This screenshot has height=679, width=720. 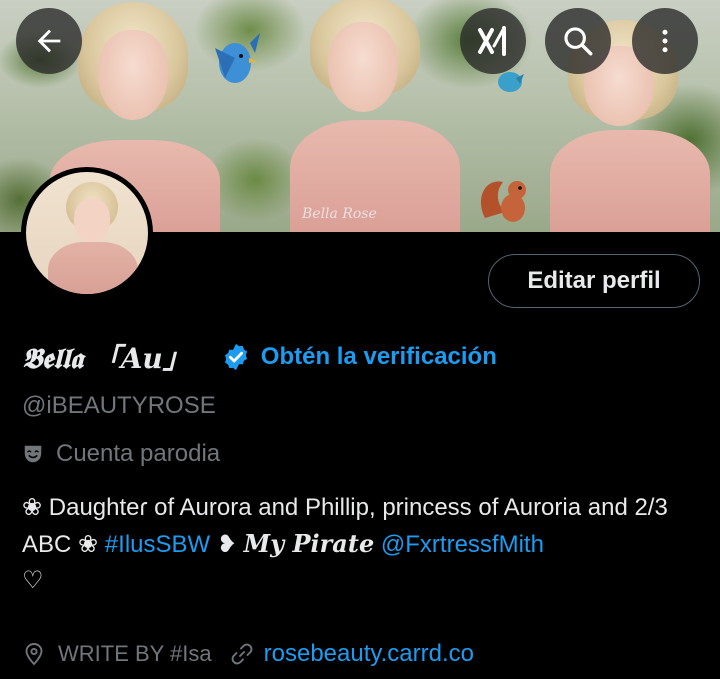 What do you see at coordinates (309, 543) in the screenshot?
I see `bio-pirate-text: My Pirate` at bounding box center [309, 543].